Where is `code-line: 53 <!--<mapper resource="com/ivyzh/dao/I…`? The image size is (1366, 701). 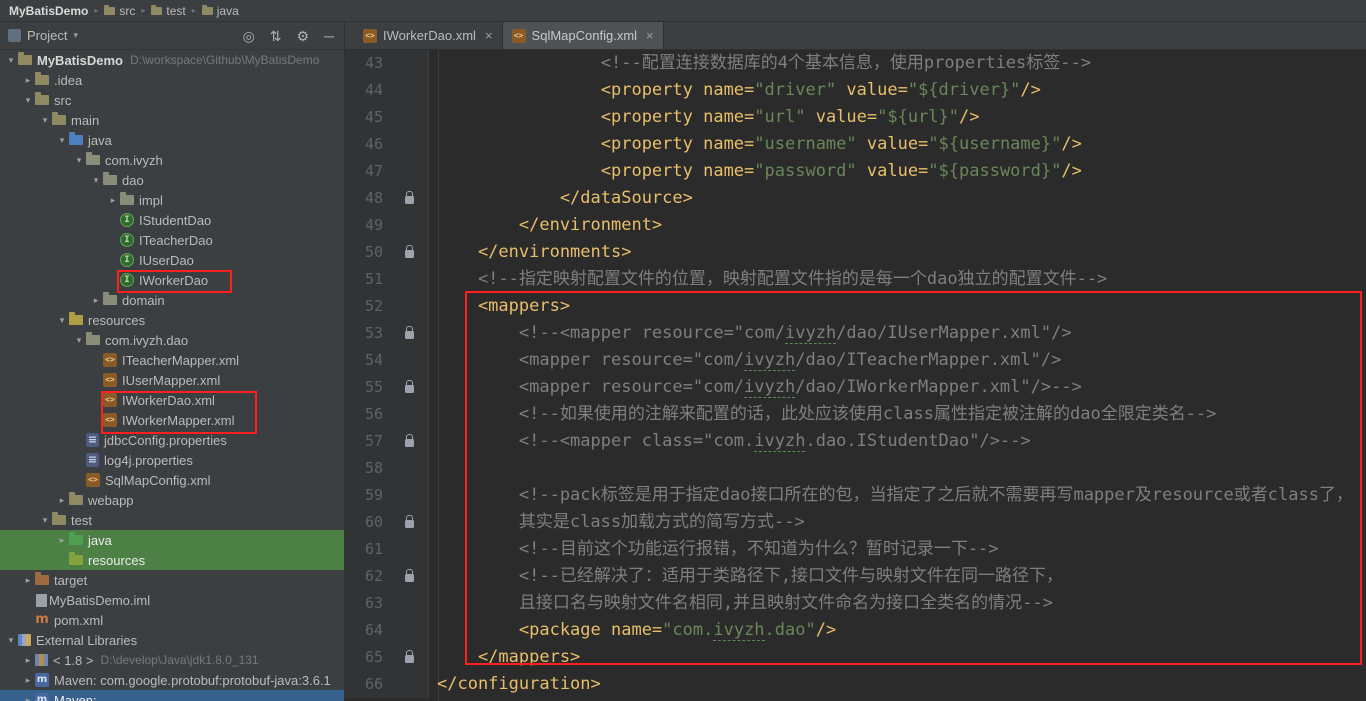 code-line: 53 <!--<mapper resource="com/ivyzh/dao/I… is located at coordinates (855, 333).